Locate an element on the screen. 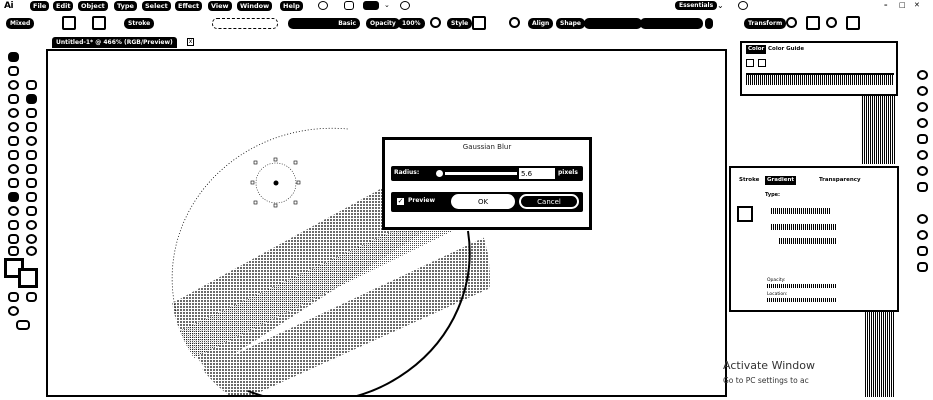 Image resolution: width=933 pixels, height=400 pixels. tab-gradient: Gradient is located at coordinates (781, 180).